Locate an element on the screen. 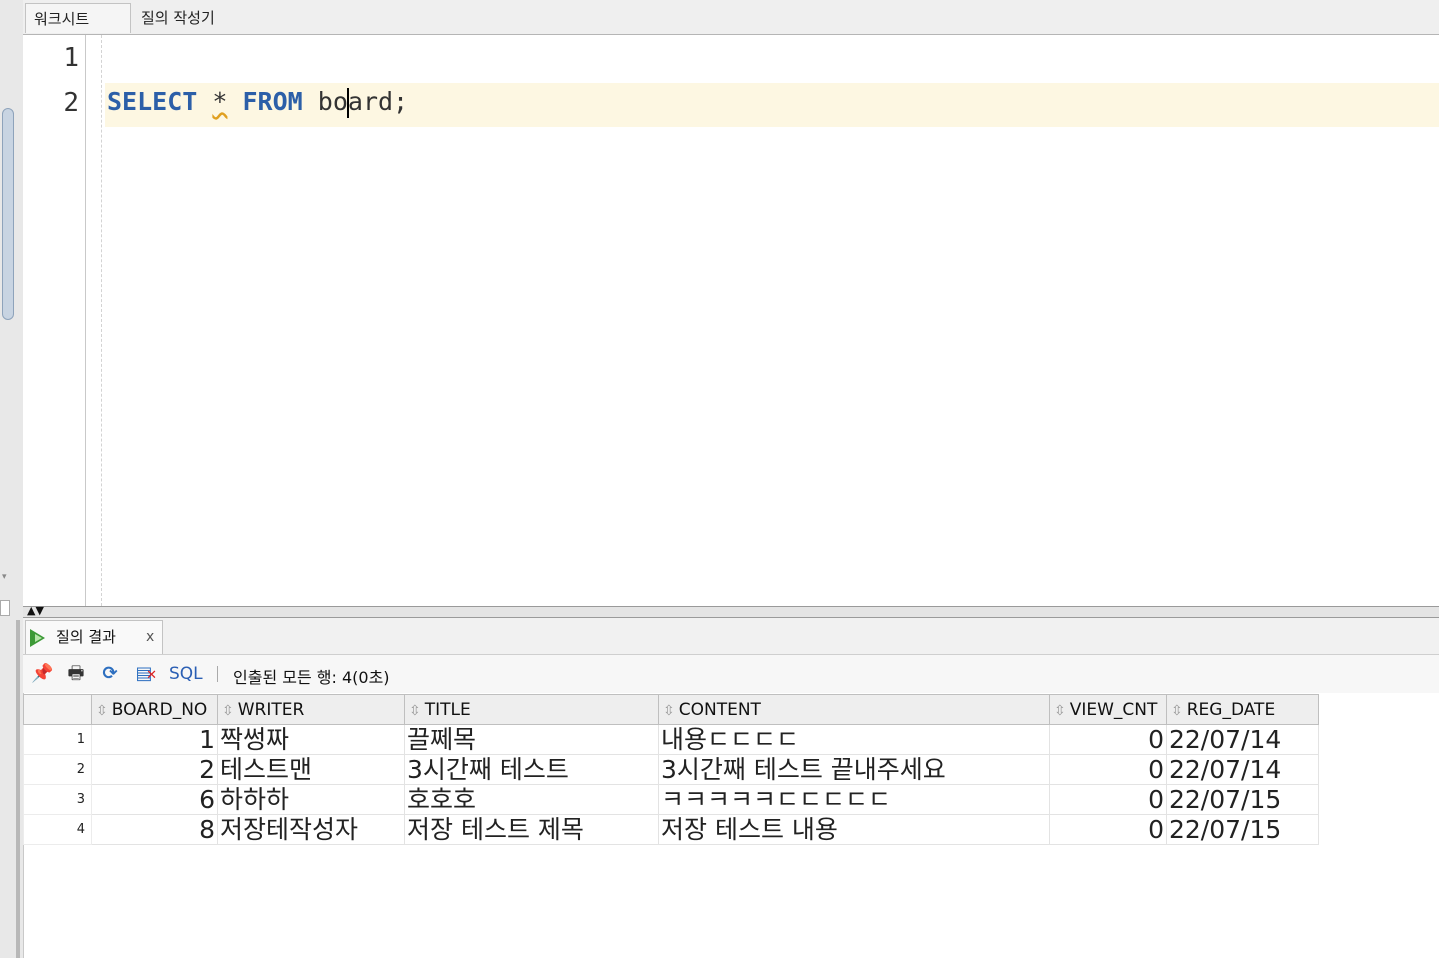 The height and width of the screenshot is (958, 1439). column-header-view-cnt: ⇳ VIEW_CNT is located at coordinates (1108, 709).